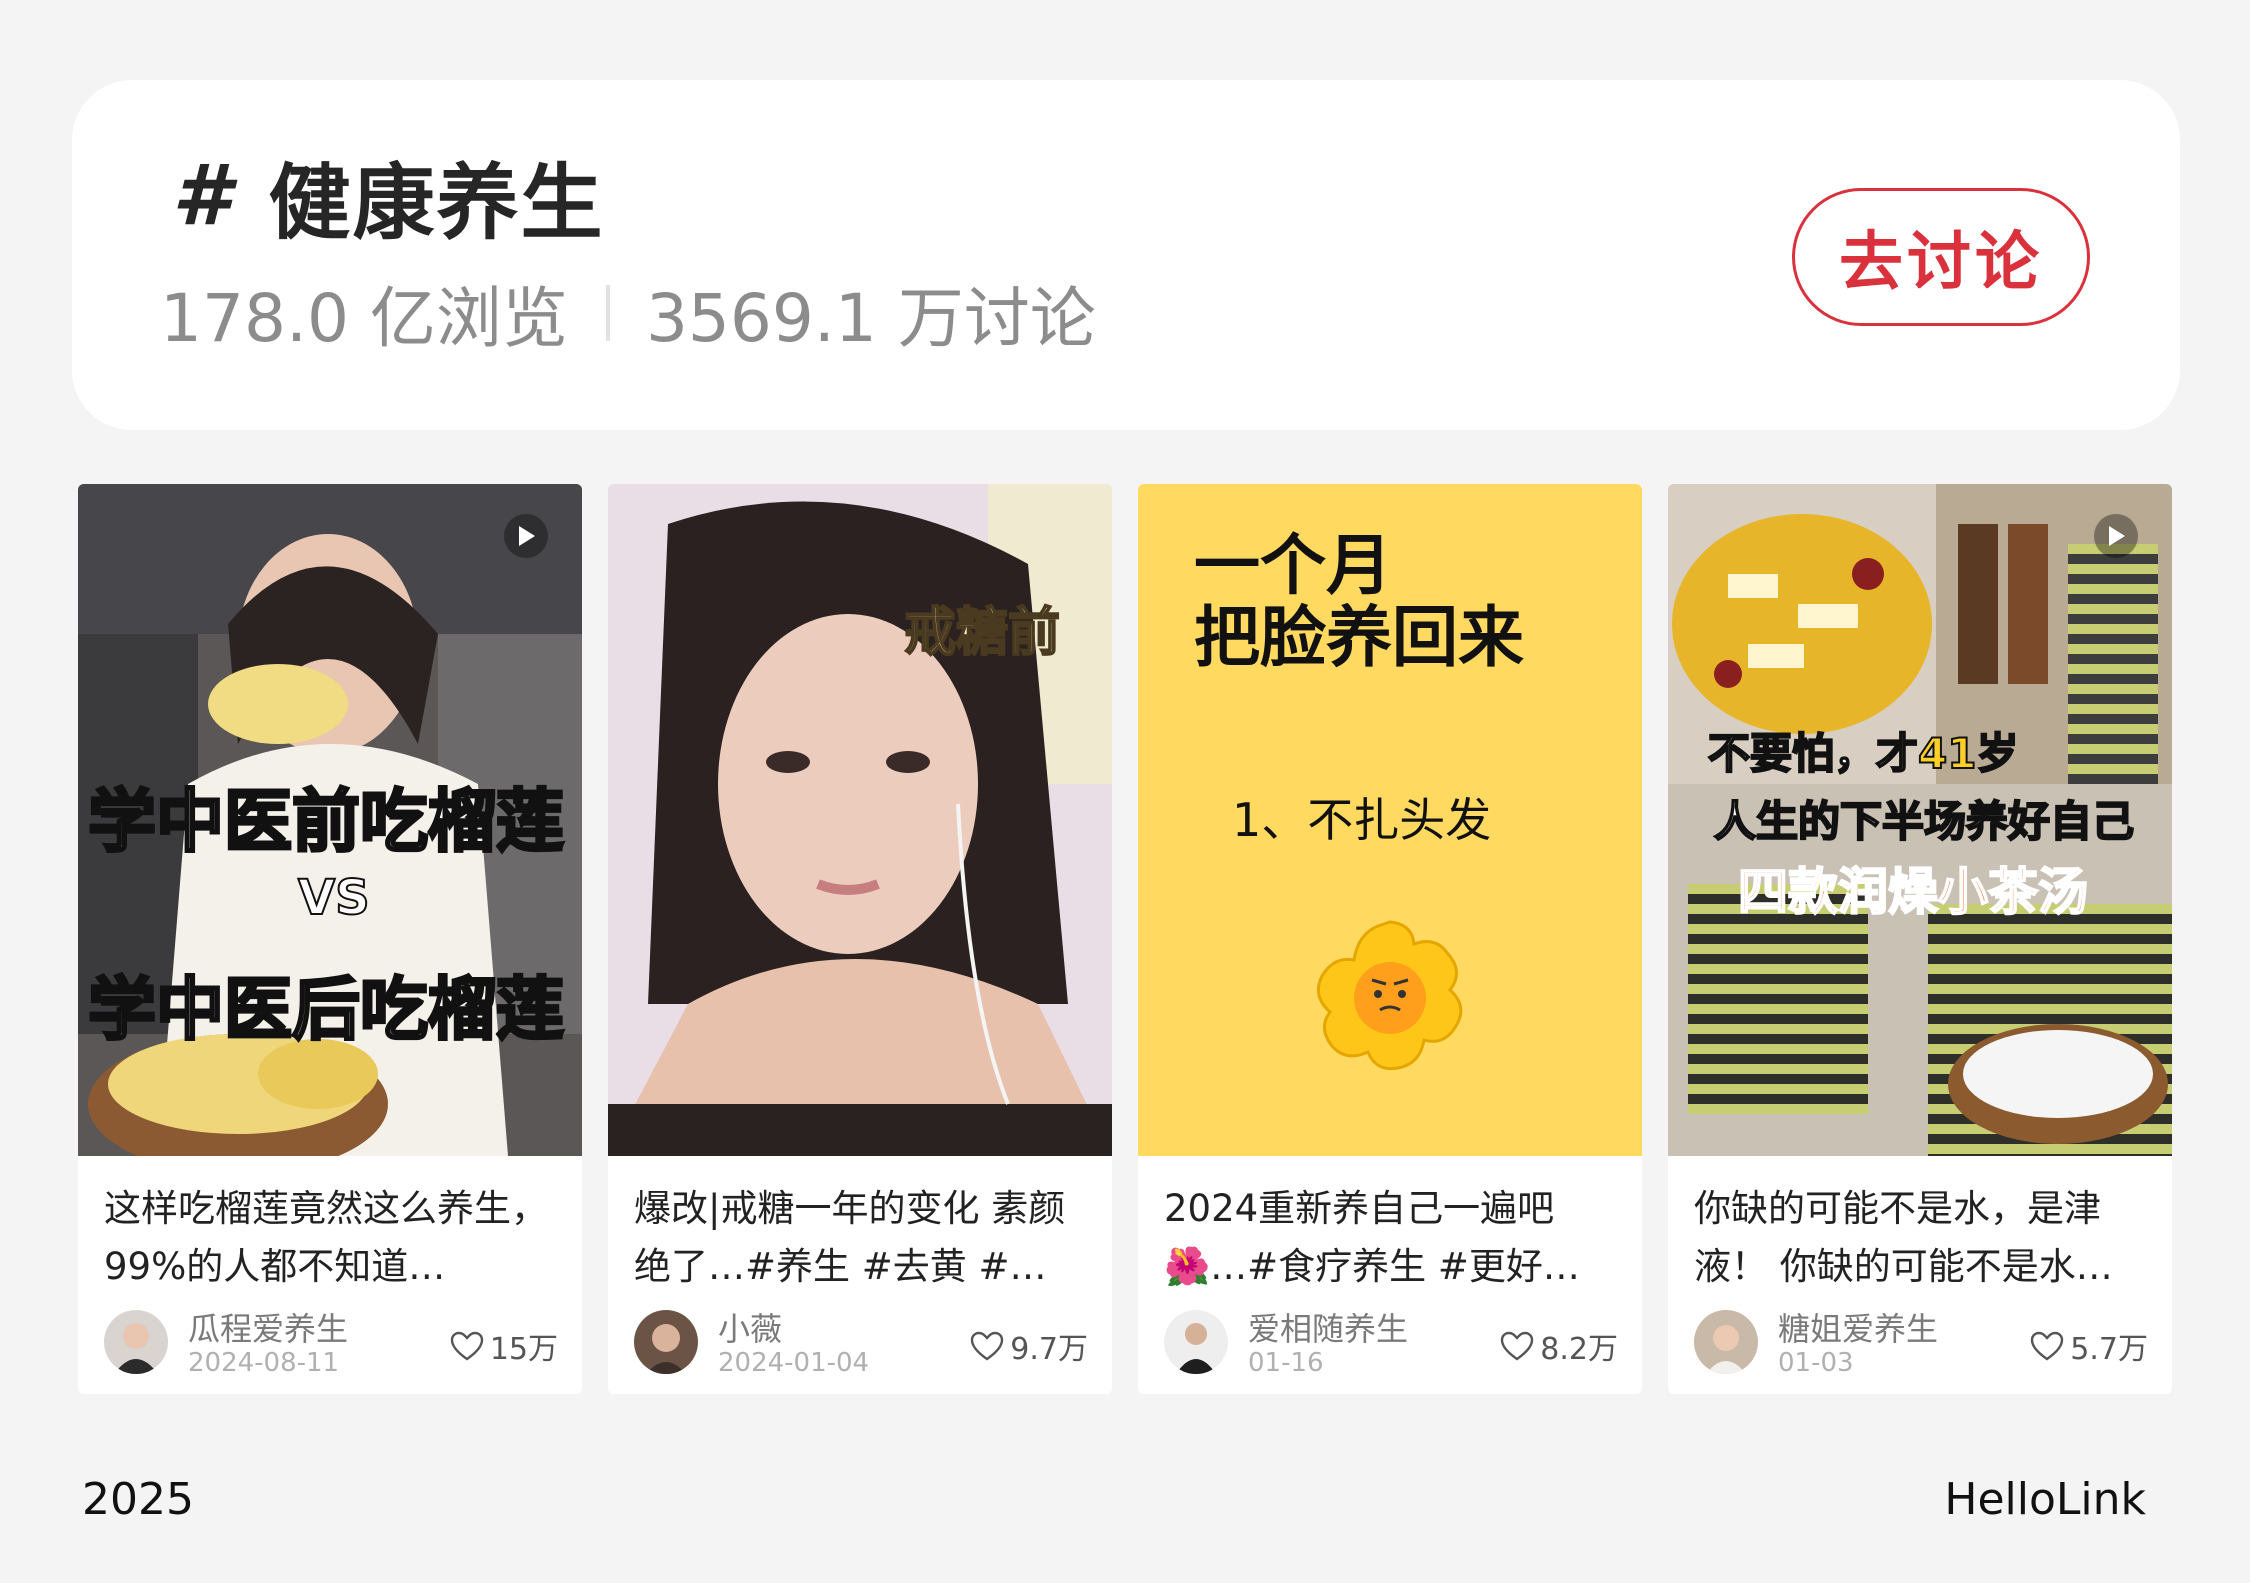 Image resolution: width=2250 pixels, height=1583 pixels. I want to click on cover-overlay-line1-a: 不要怕，, so click(1792, 753).